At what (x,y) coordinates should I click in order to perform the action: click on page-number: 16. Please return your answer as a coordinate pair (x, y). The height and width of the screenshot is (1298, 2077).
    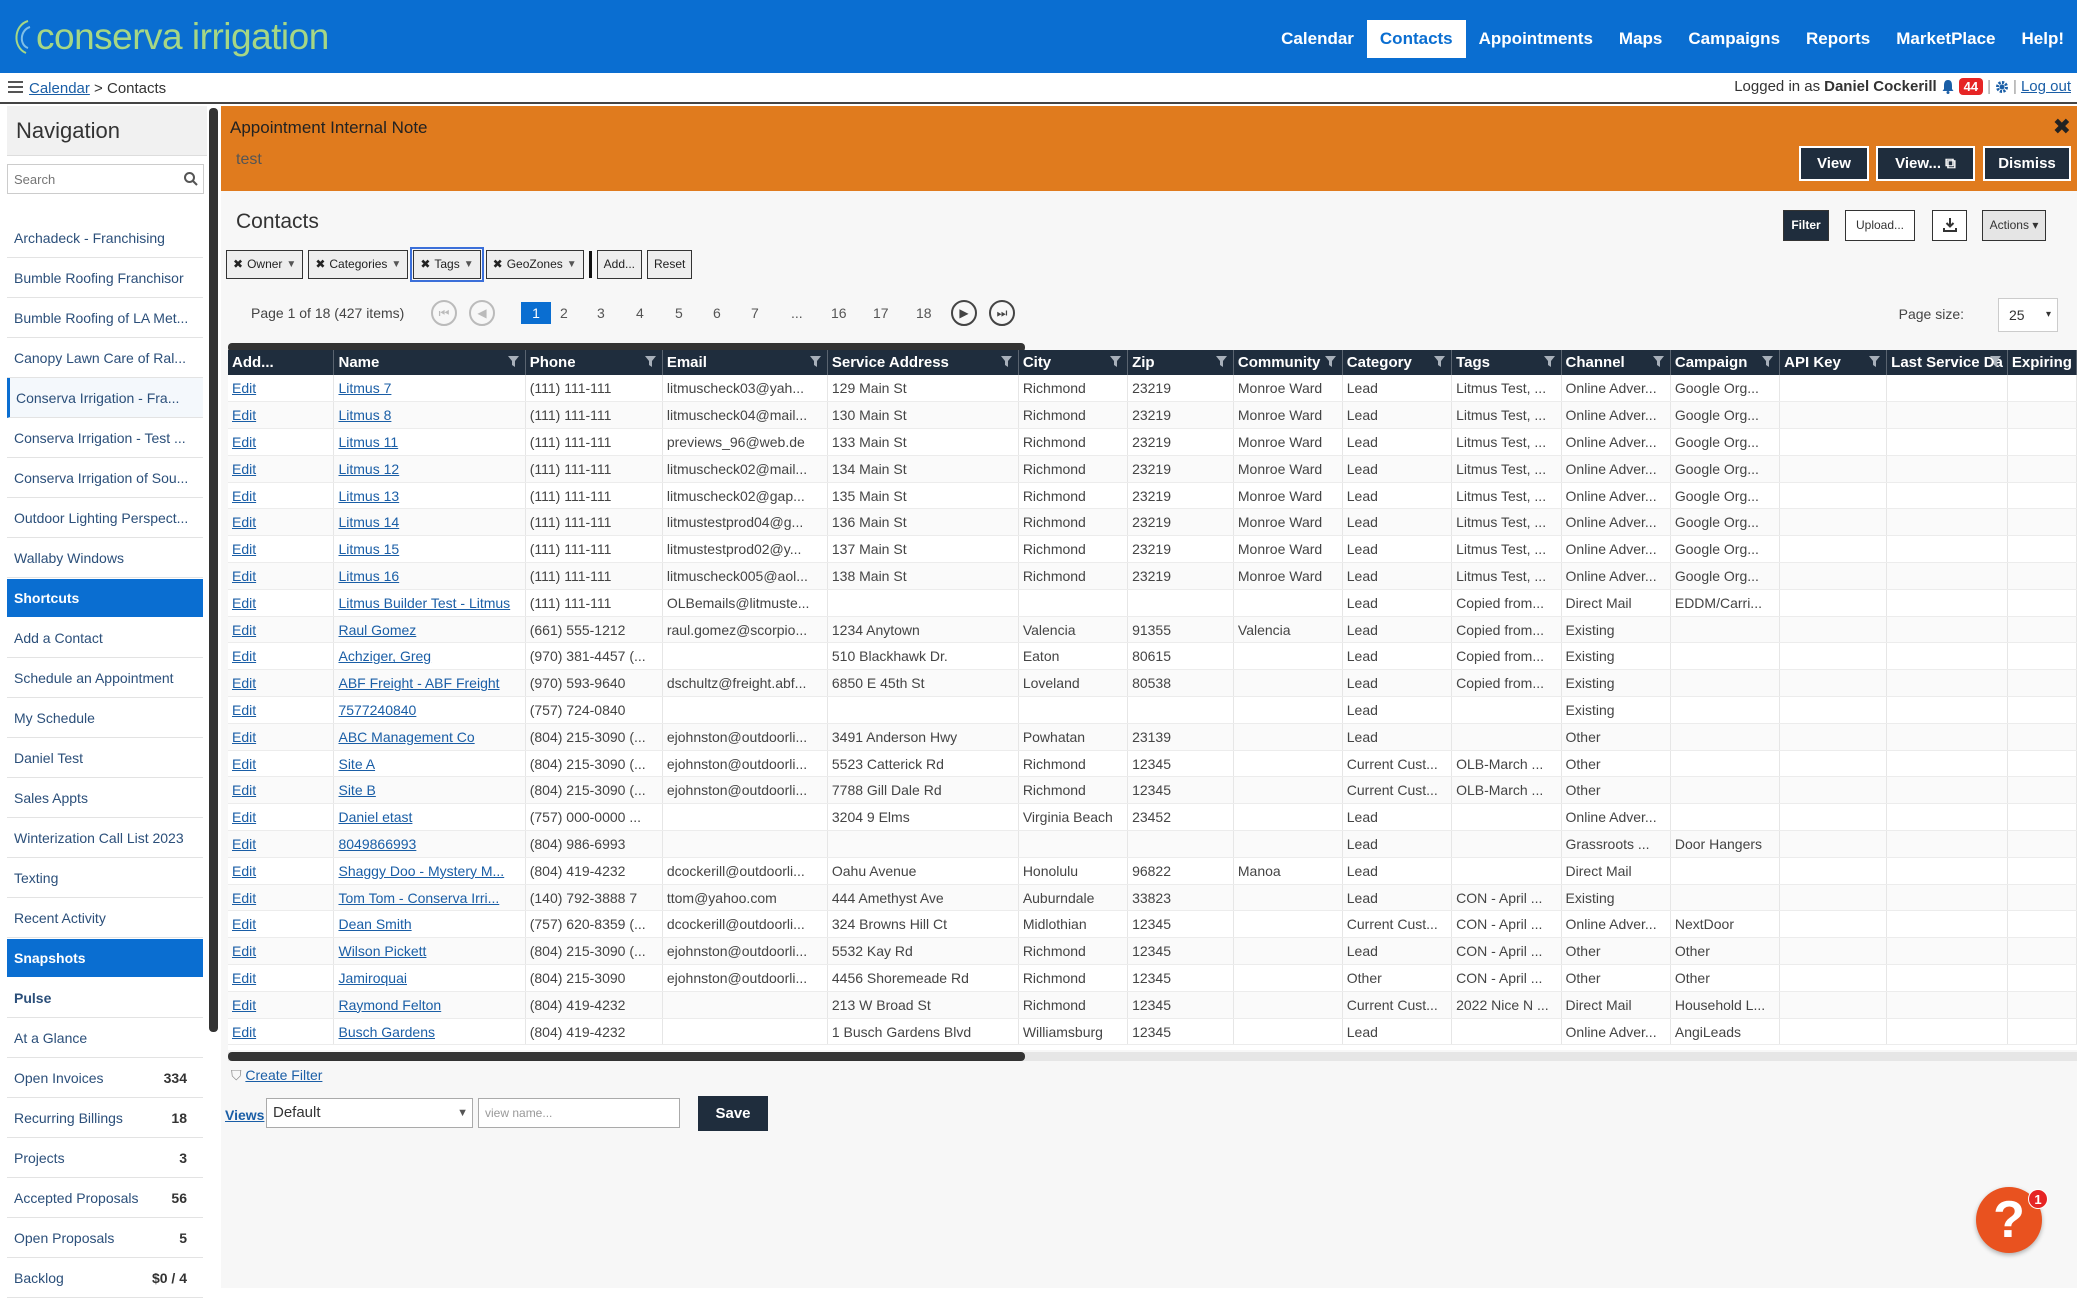
    Looking at the image, I should click on (839, 313).